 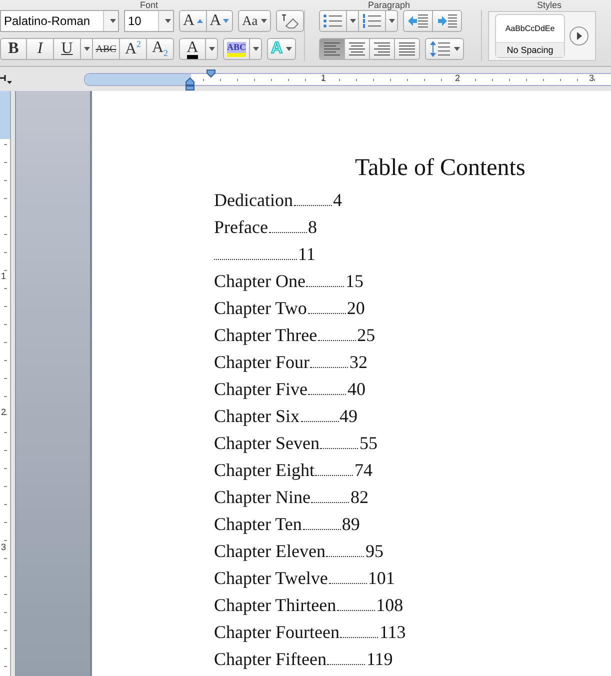 What do you see at coordinates (260, 281) in the screenshot?
I see `toc-entry-title: Chapter One` at bounding box center [260, 281].